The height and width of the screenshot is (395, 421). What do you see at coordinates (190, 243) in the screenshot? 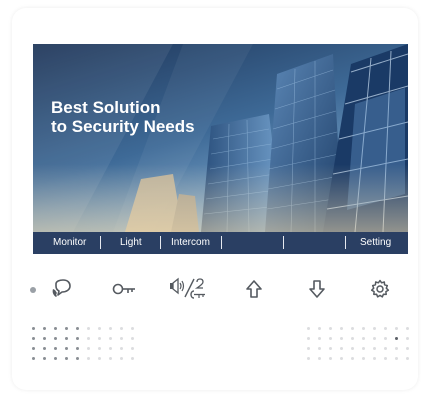
I see `menu-item-intercom: Intercom` at bounding box center [190, 243].